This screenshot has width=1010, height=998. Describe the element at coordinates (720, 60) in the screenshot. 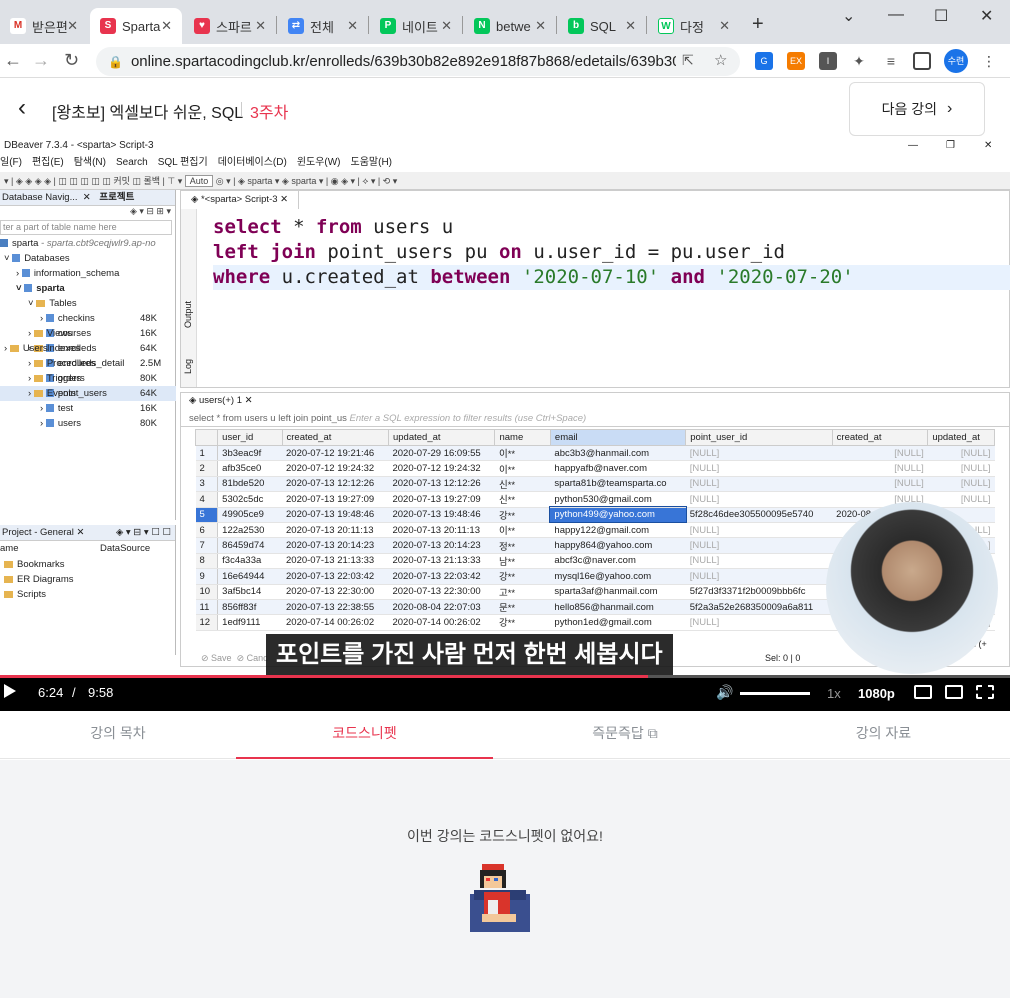

I see `star-icon: ☆` at that location.